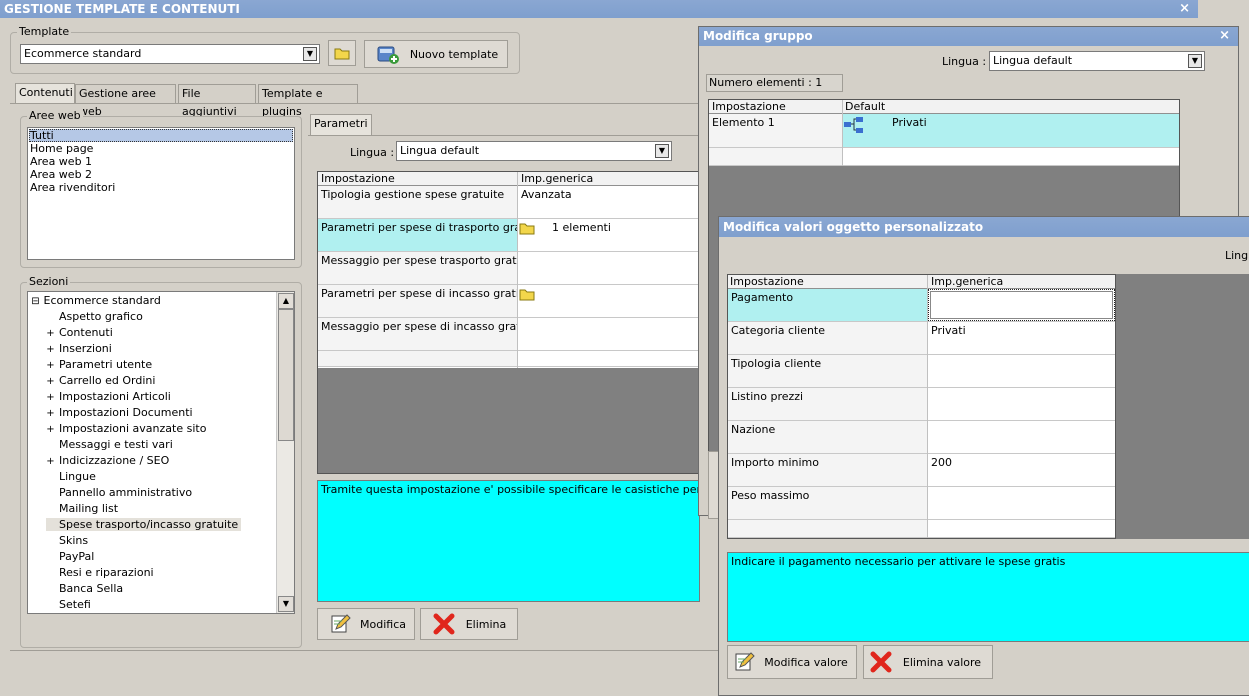  I want to click on tree-item: Resi e riparazioni, so click(100, 572).